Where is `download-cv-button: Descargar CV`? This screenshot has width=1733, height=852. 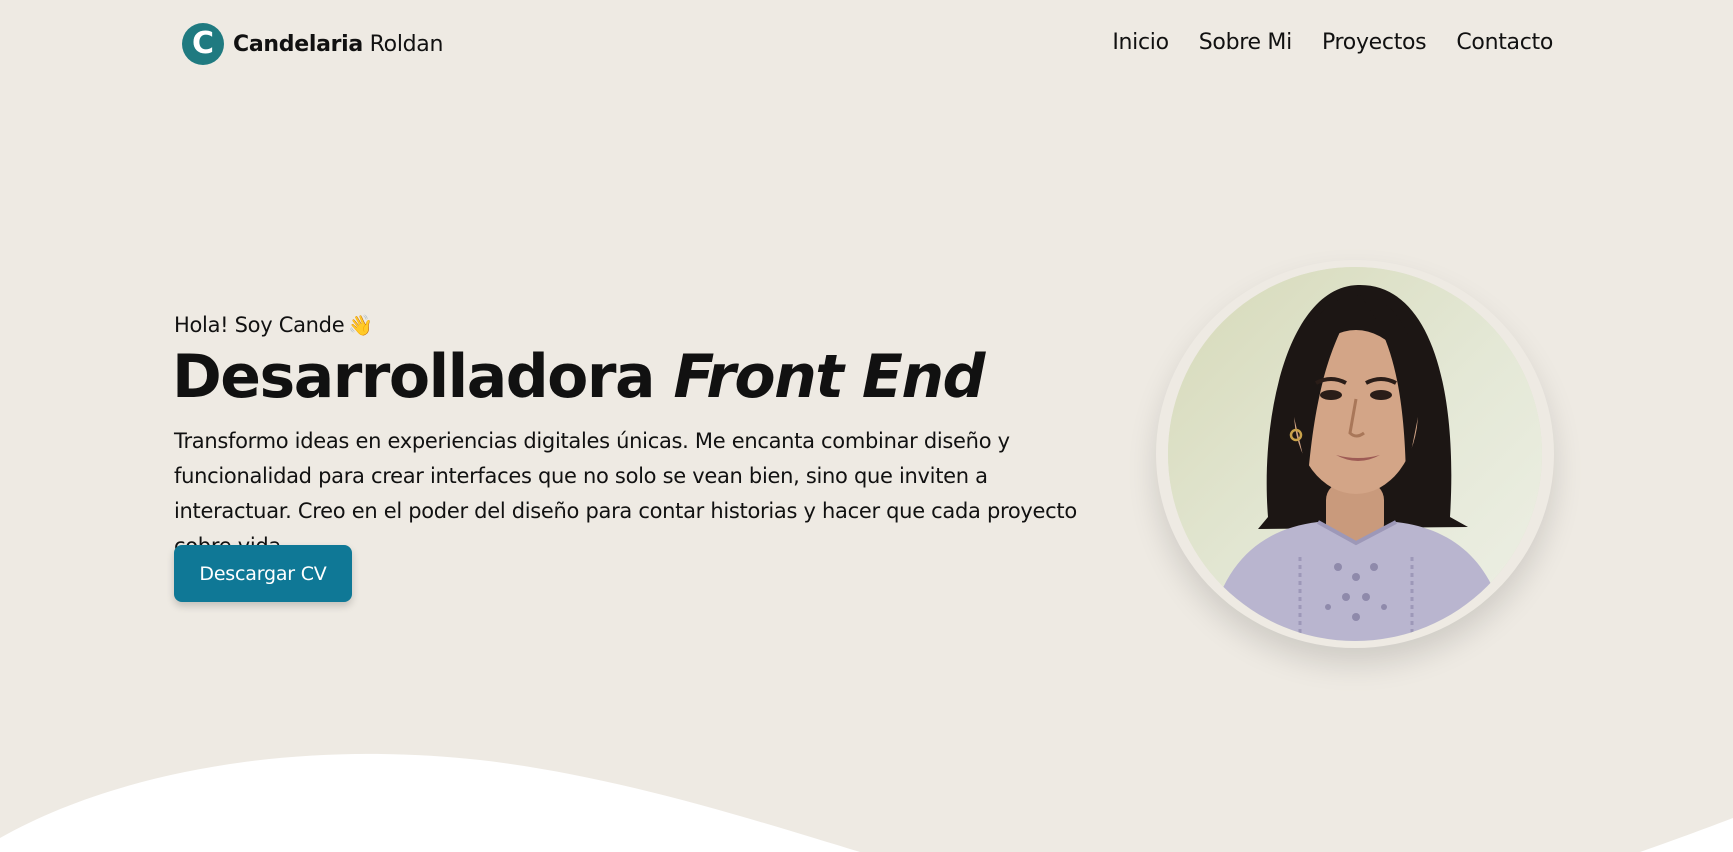 download-cv-button: Descargar CV is located at coordinates (263, 573).